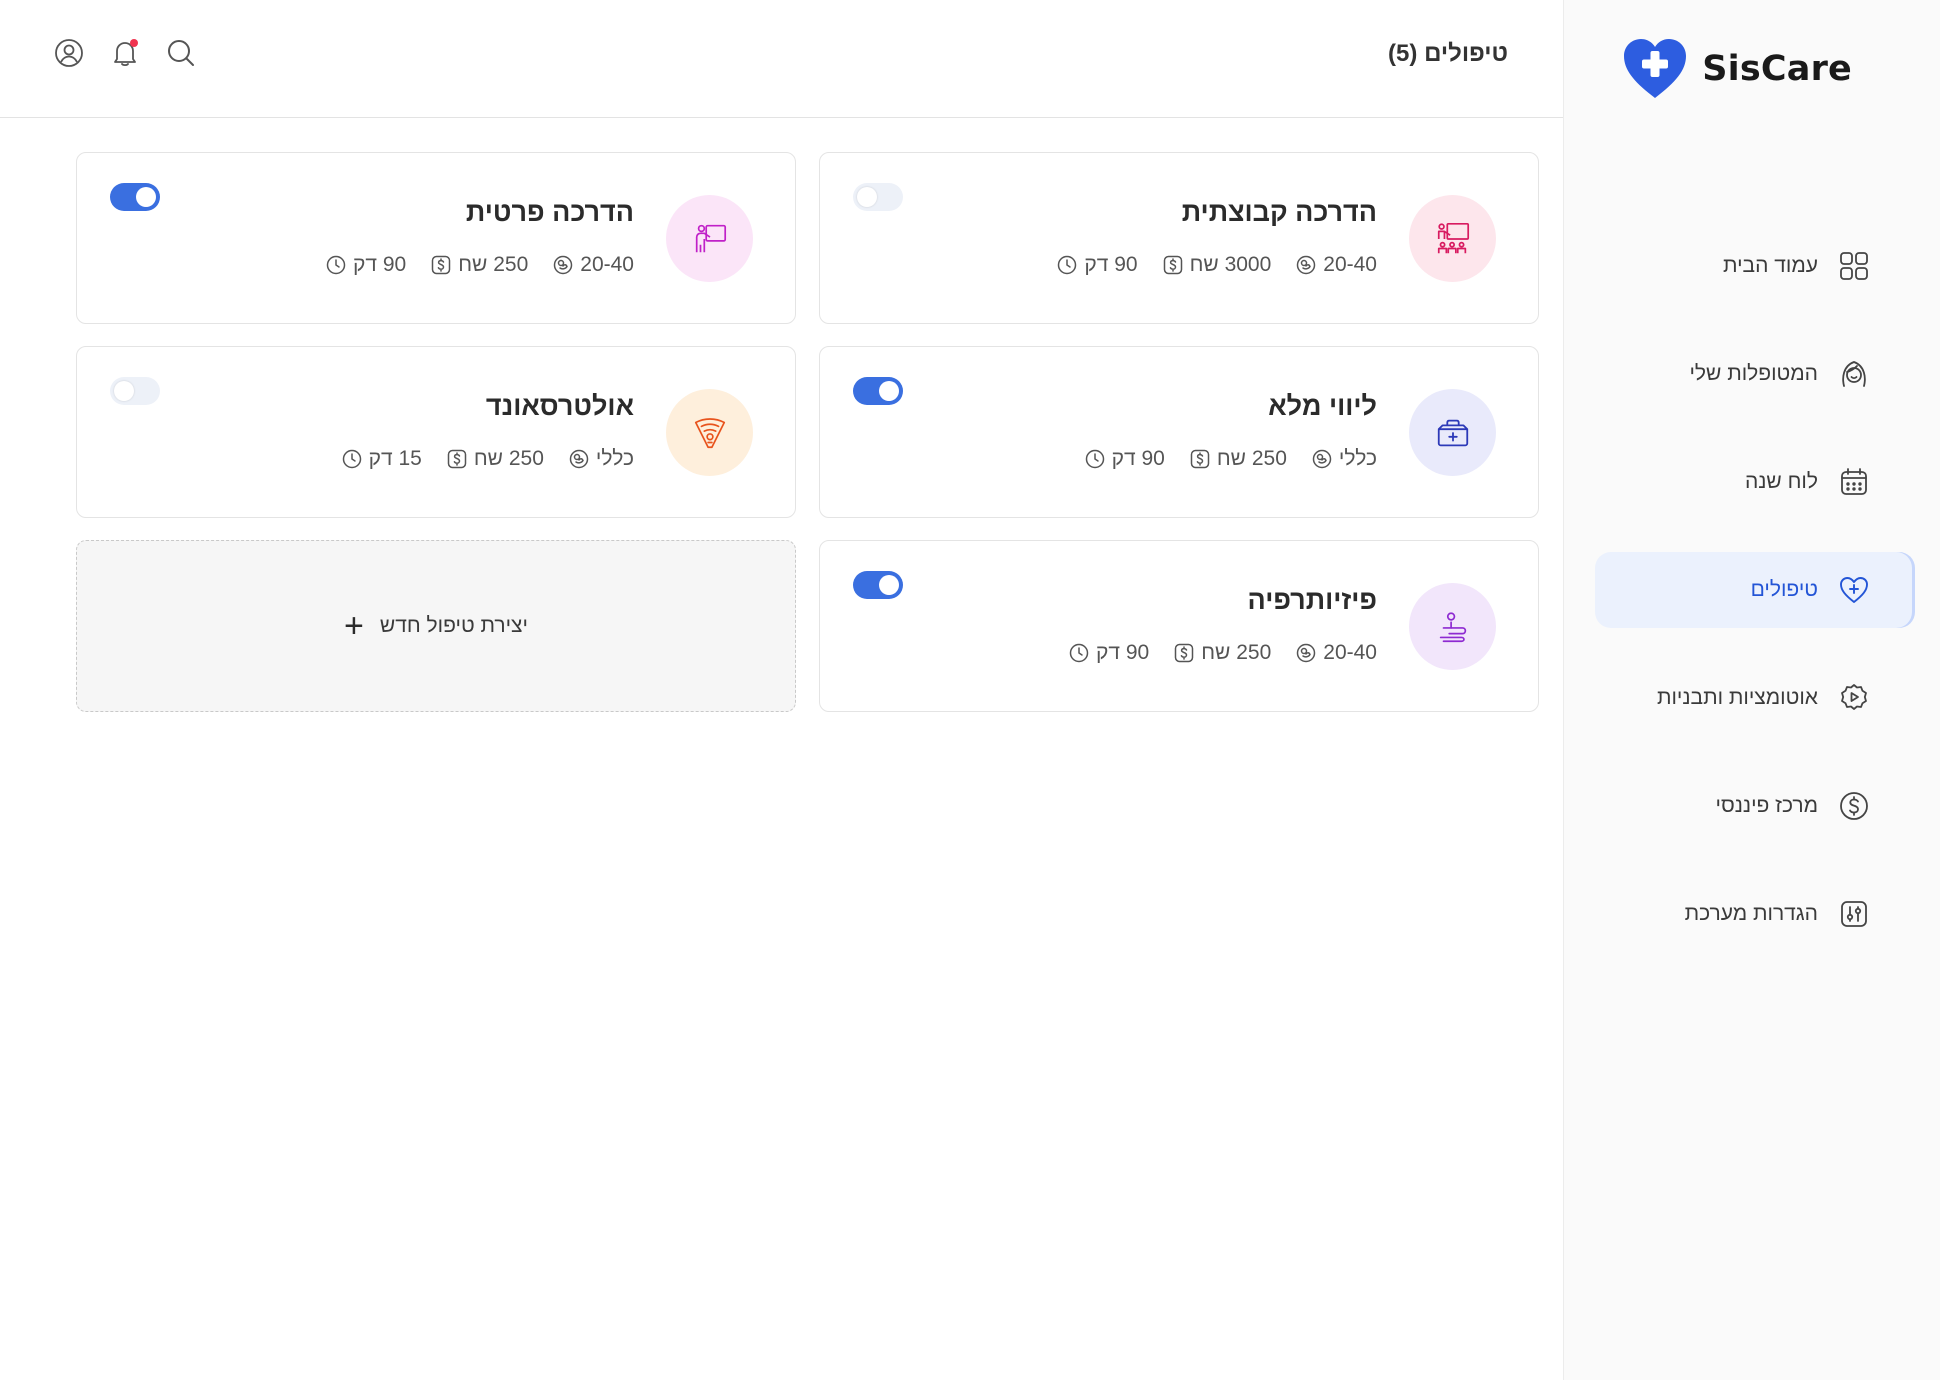  Describe the element at coordinates (1751, 913) in the screenshot. I see `sidebar-item-label: הגדרות מערכת` at that location.